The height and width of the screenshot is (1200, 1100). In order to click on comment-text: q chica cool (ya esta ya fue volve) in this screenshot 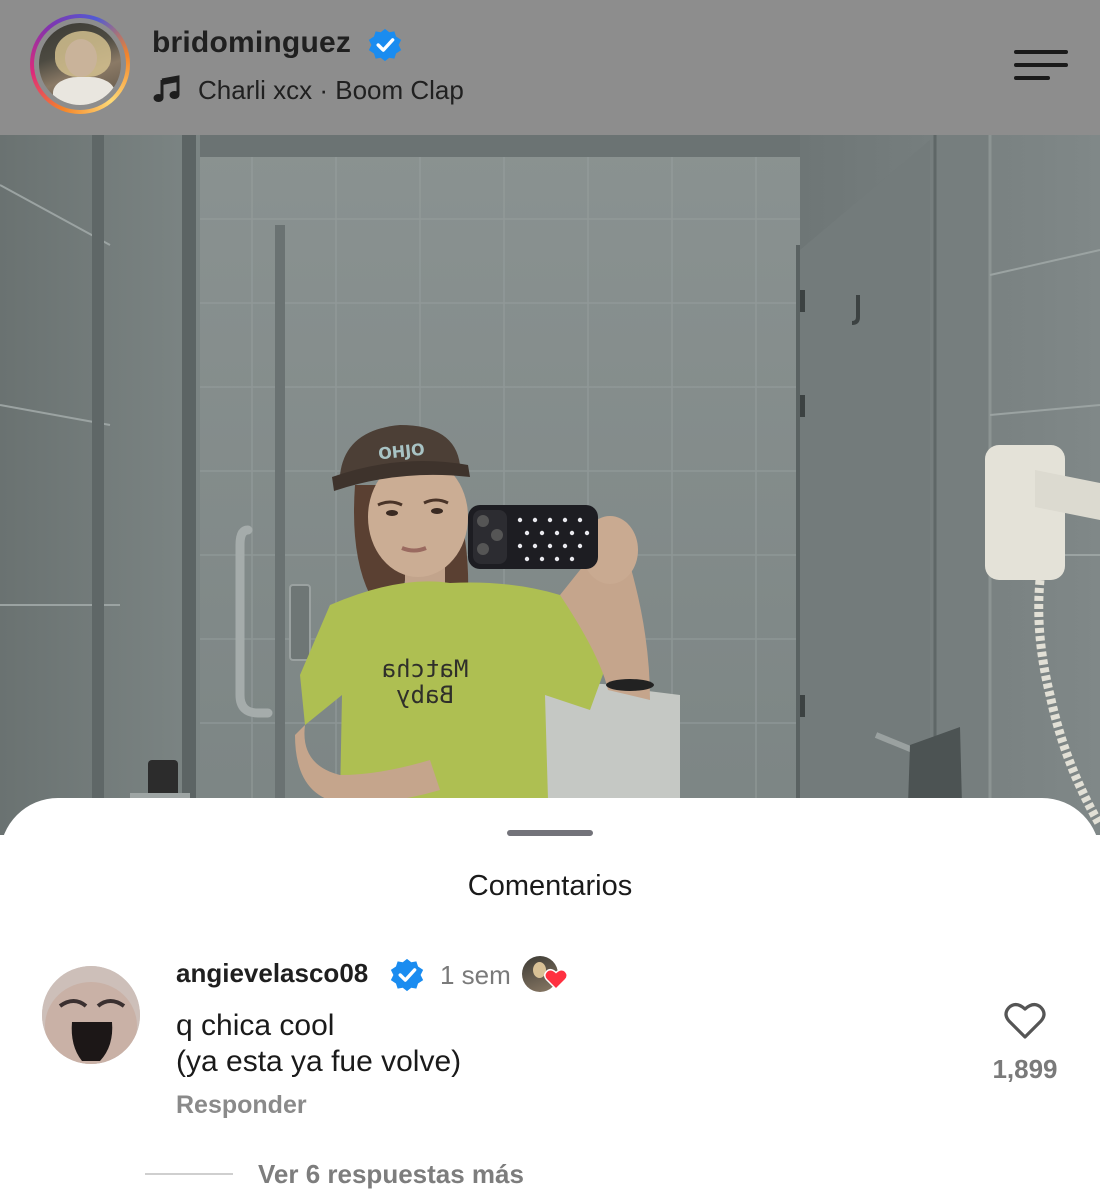, I will do `click(318, 1044)`.